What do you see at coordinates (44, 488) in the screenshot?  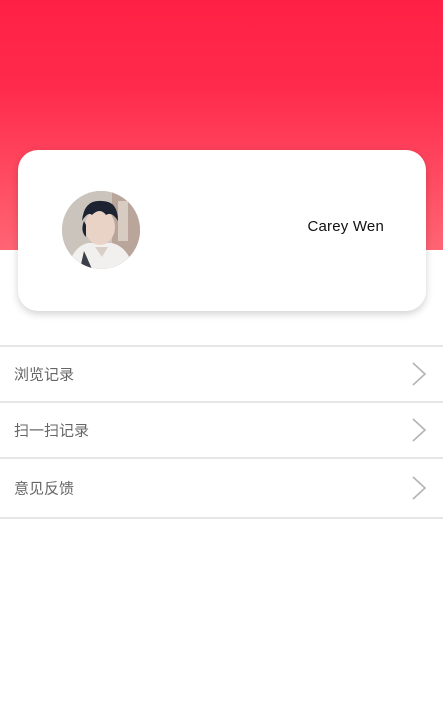 I see `menu-item-label: 意见反馈` at bounding box center [44, 488].